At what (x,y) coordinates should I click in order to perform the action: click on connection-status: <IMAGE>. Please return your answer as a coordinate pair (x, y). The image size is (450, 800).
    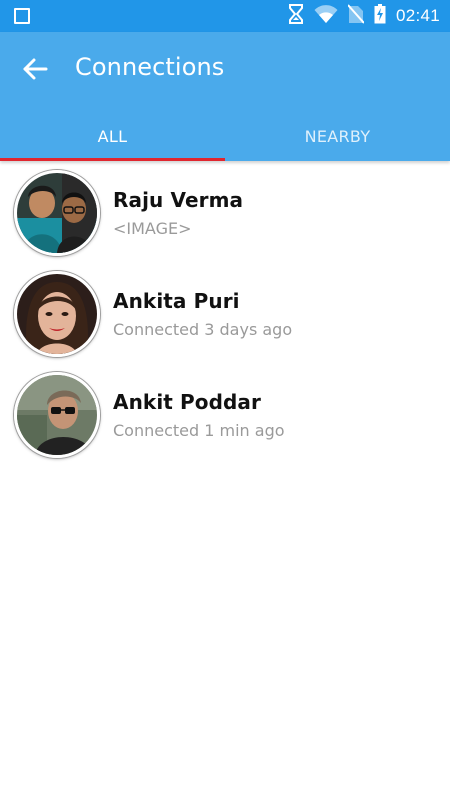
    Looking at the image, I should click on (152, 228).